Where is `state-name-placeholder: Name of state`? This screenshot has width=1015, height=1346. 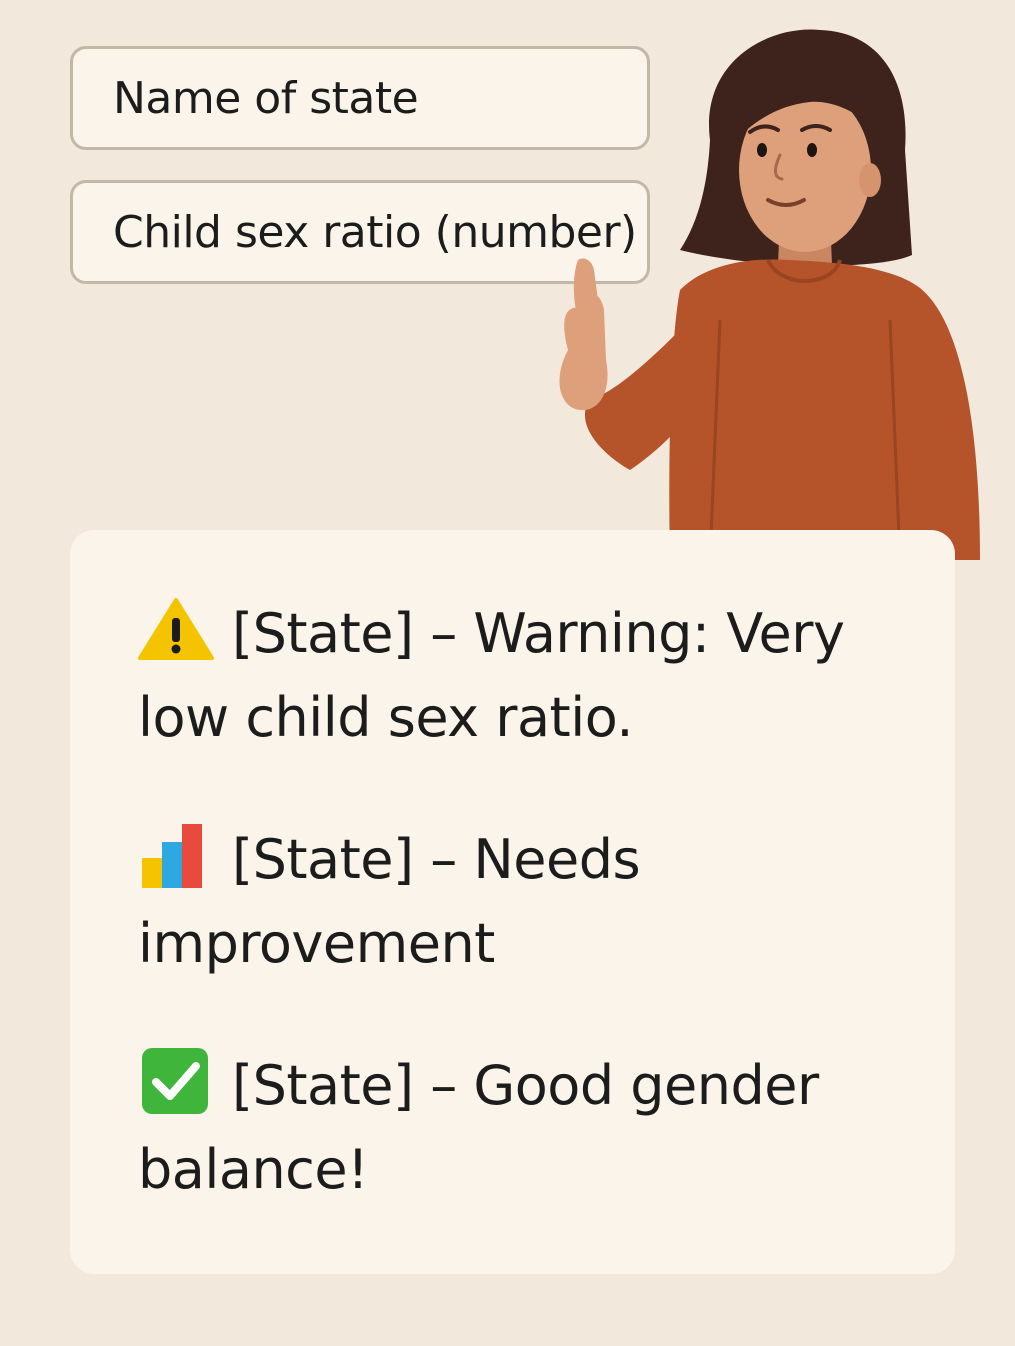
state-name-placeholder: Name of state is located at coordinates (266, 98).